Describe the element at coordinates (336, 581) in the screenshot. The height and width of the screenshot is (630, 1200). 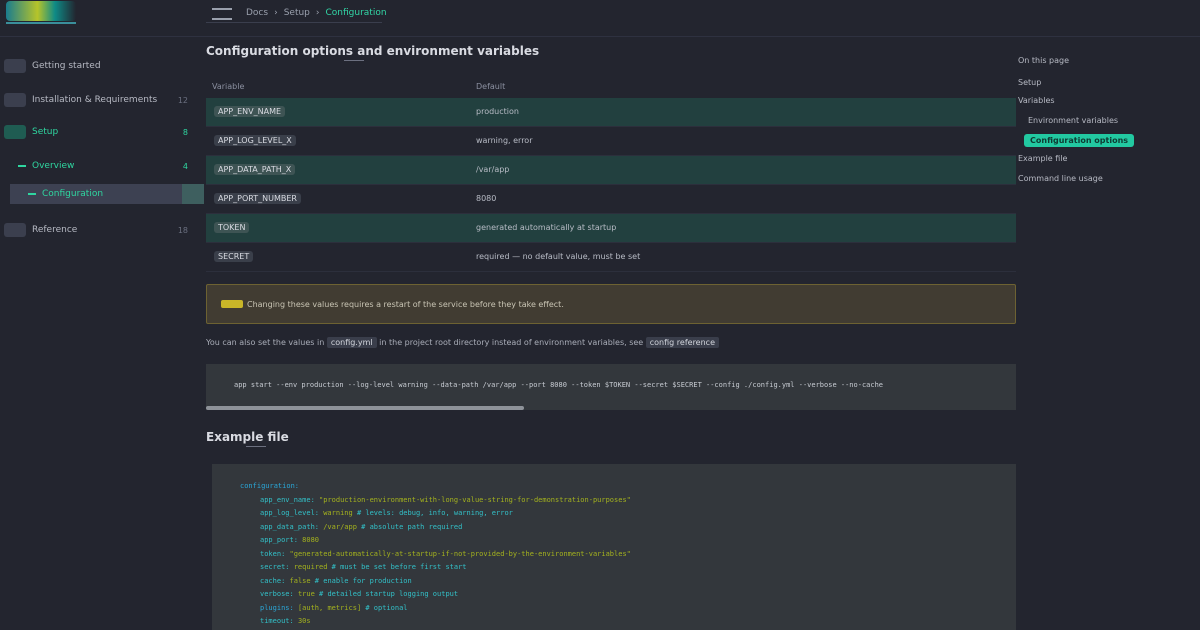
I see `code-line: cache: false # enable for production` at that location.